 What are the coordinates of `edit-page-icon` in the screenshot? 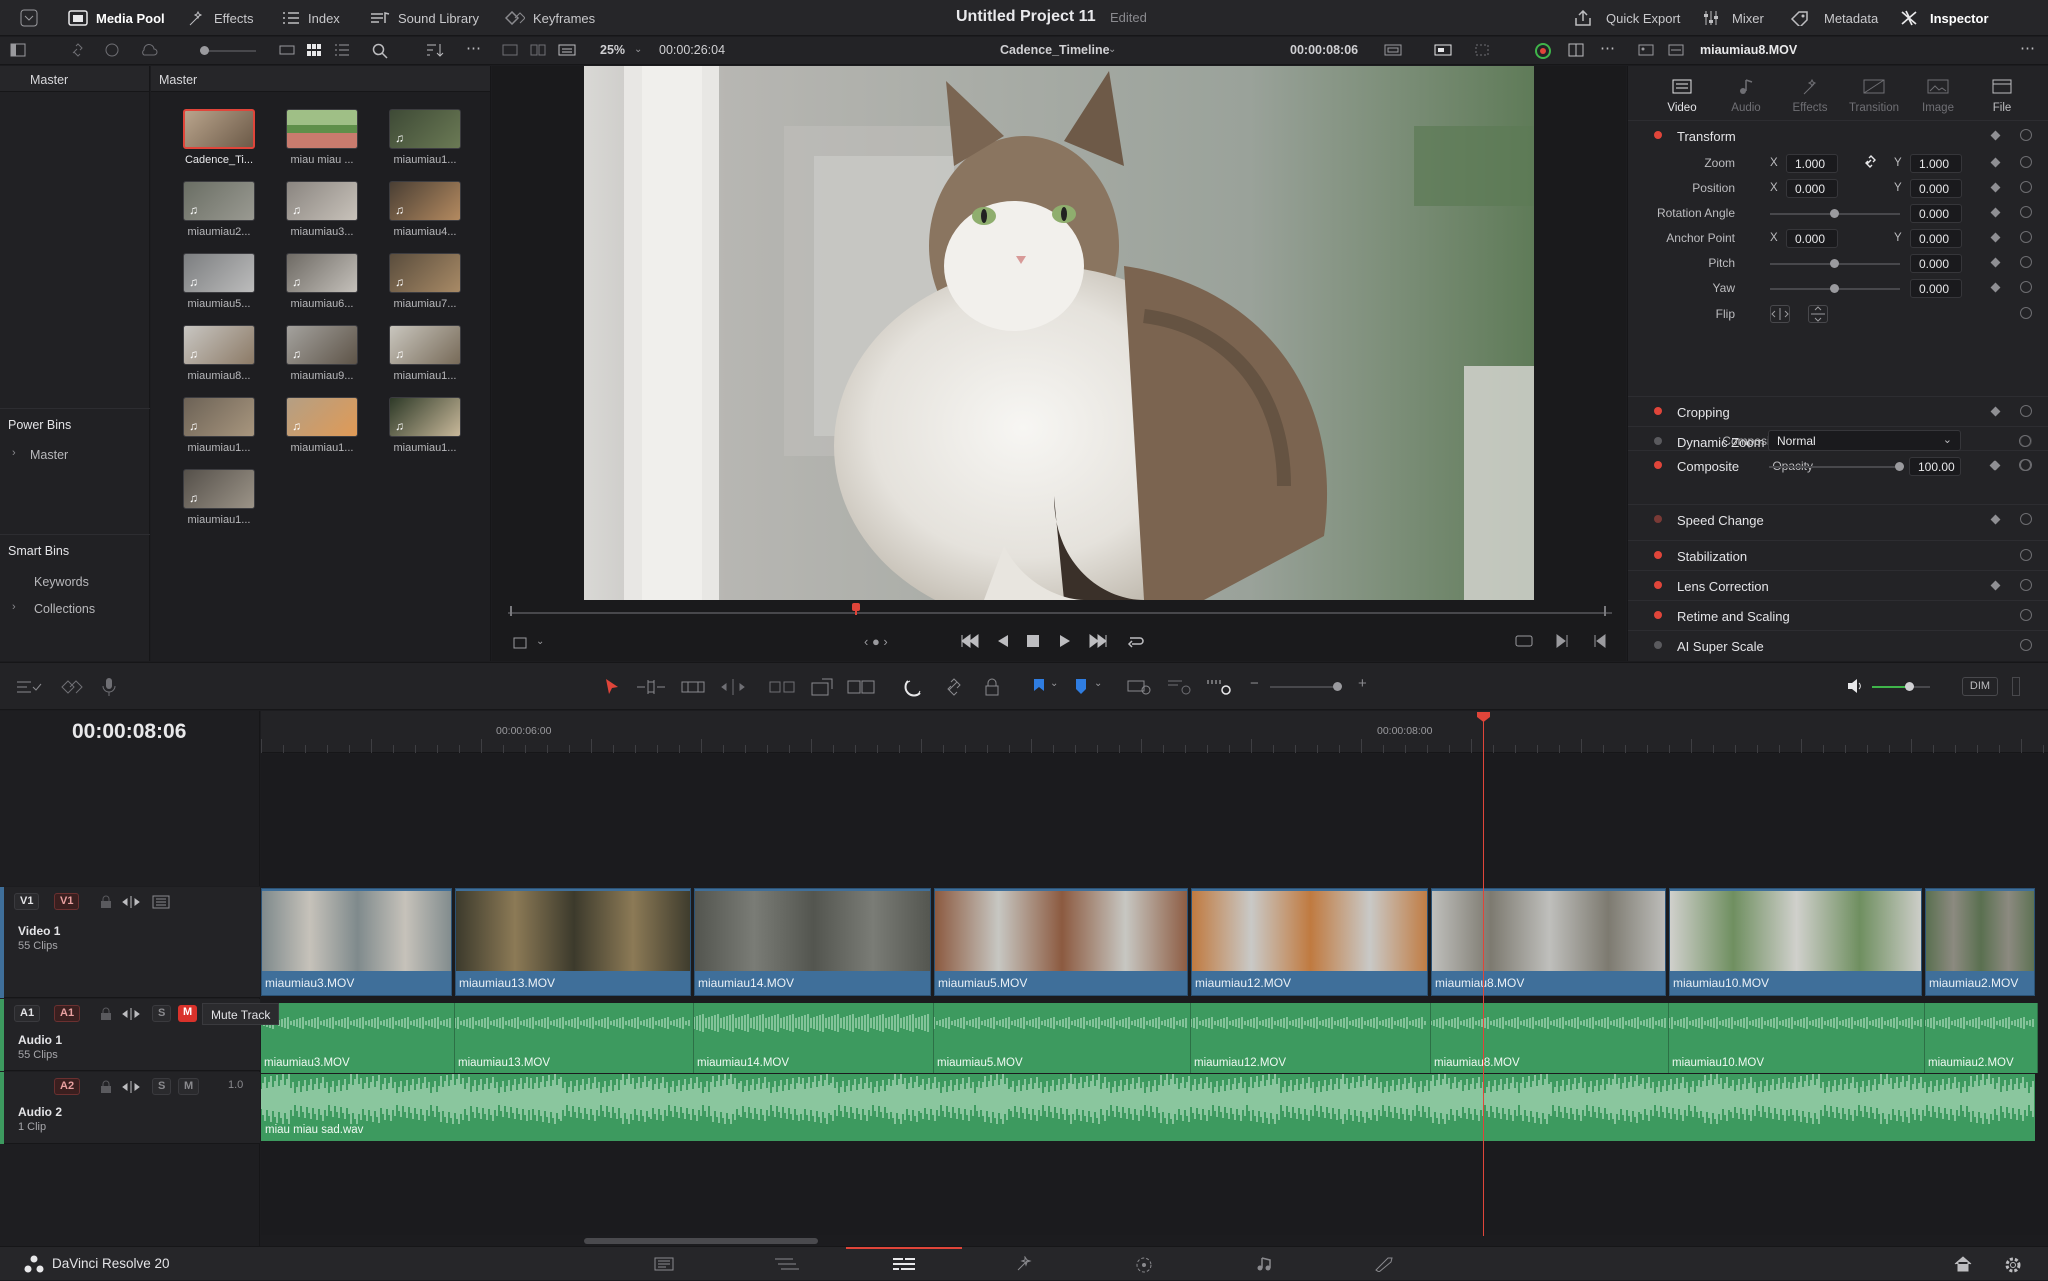 It's located at (904, 1264).